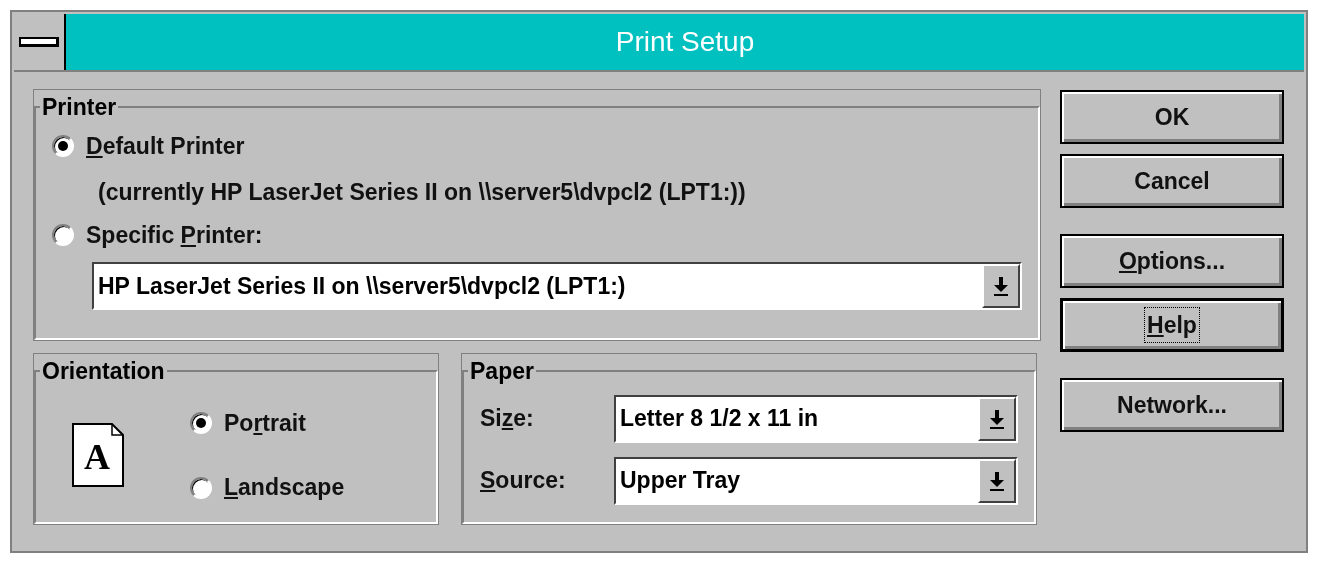 Image resolution: width=1318 pixels, height=563 pixels. What do you see at coordinates (165, 145) in the screenshot?
I see `radio-label: Default Printer` at bounding box center [165, 145].